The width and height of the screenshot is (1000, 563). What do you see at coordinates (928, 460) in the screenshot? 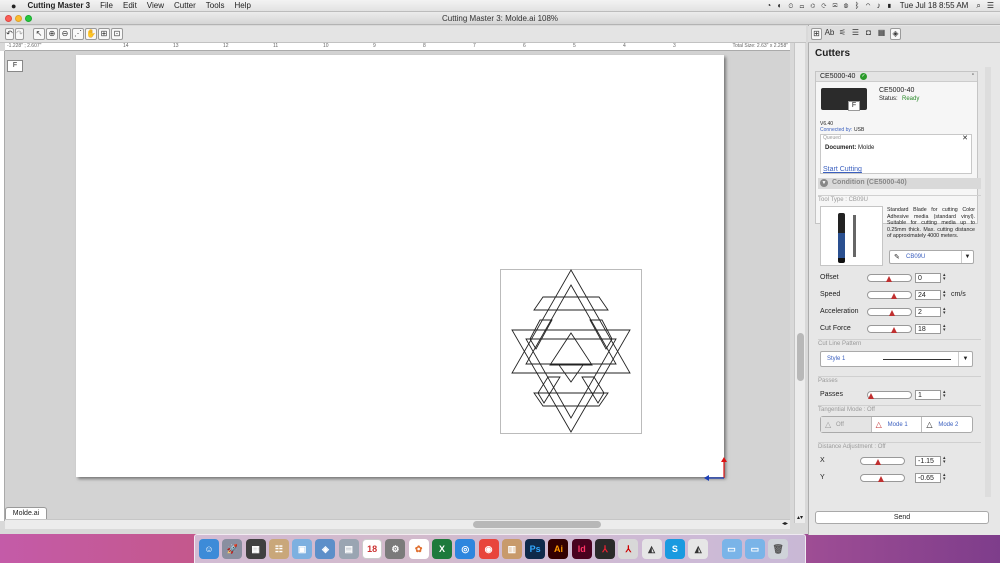
I see `x-input: -1.15` at bounding box center [928, 460].